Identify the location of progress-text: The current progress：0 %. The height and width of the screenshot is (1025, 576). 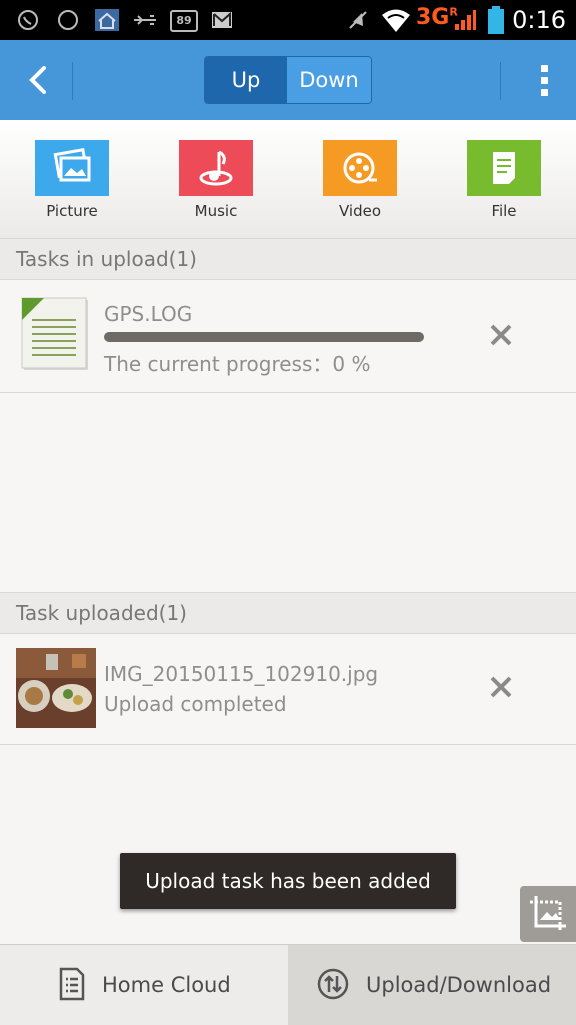
(237, 364).